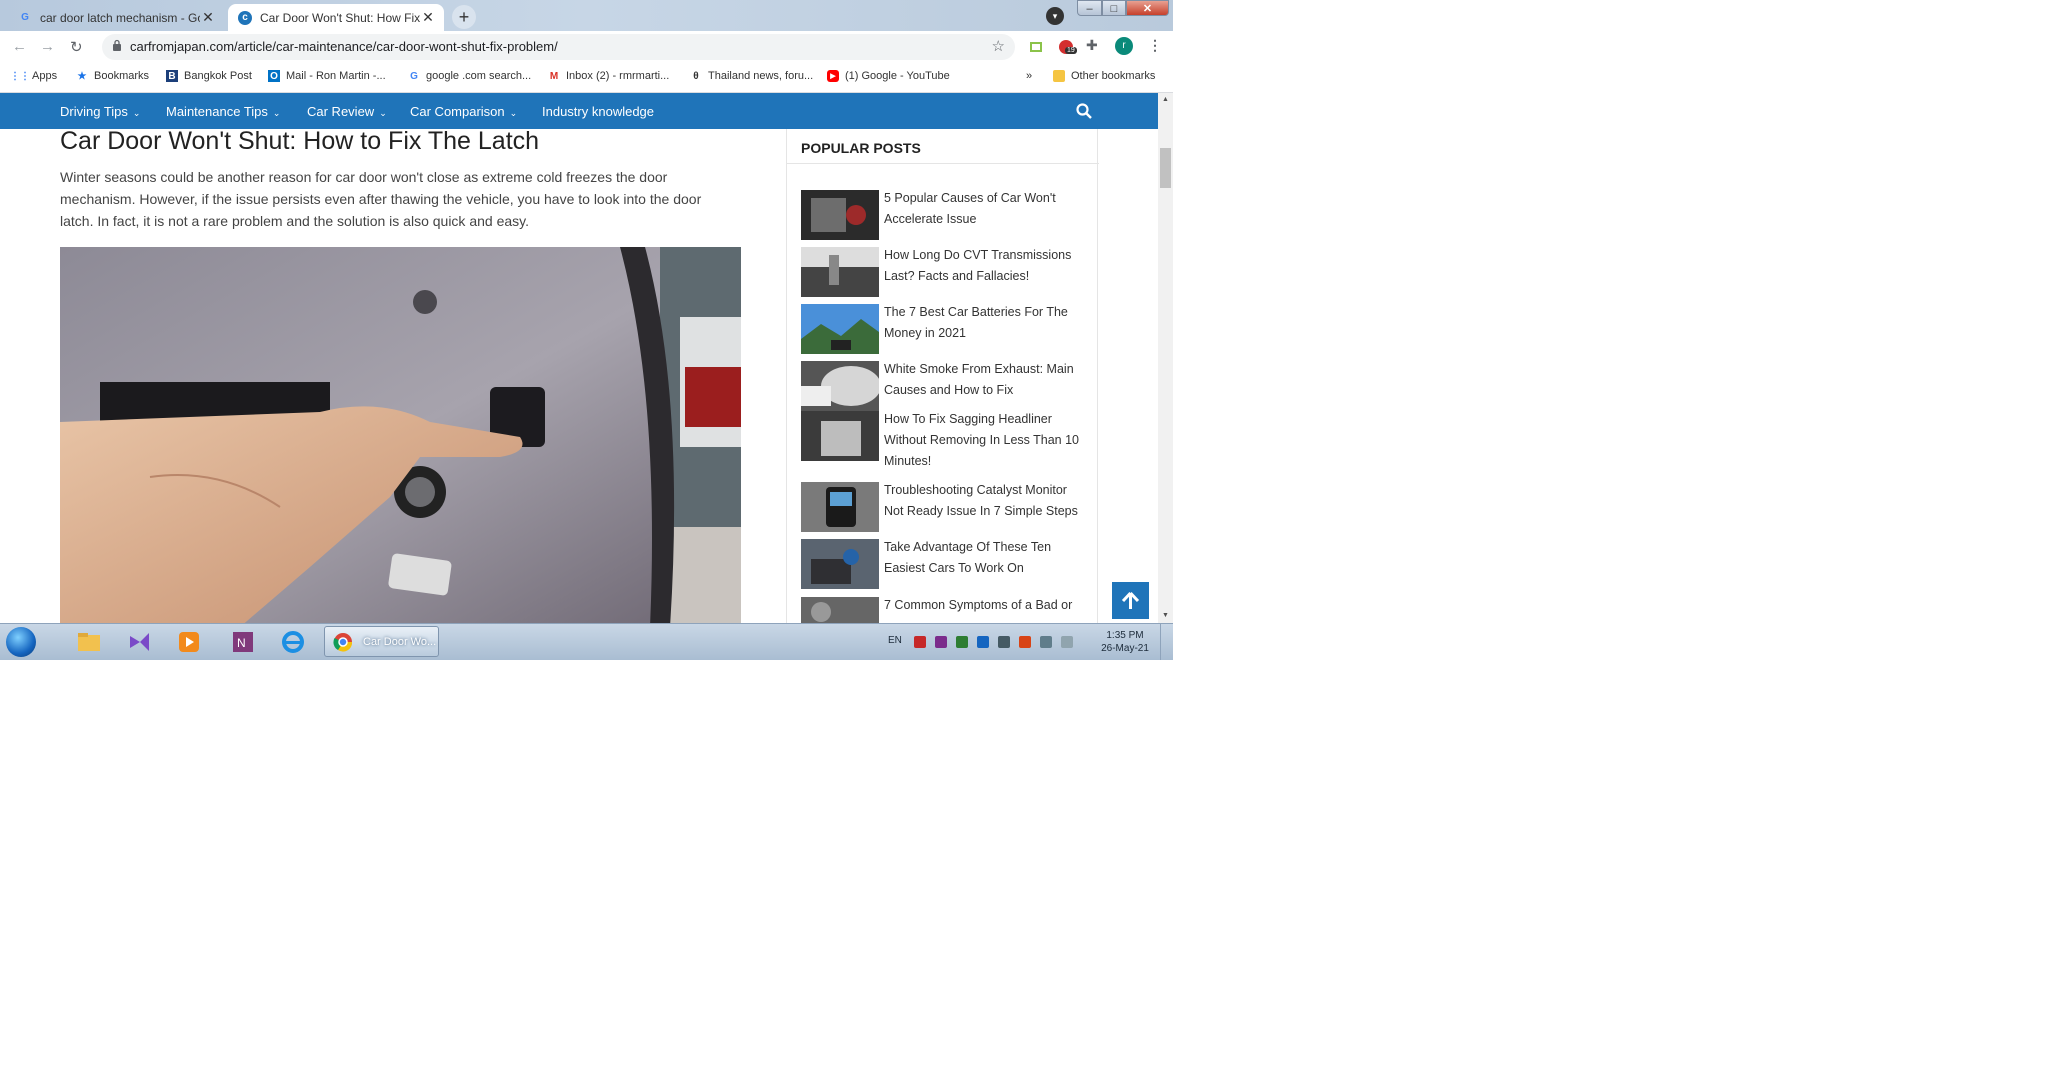 Image resolution: width=2048 pixels, height=1071 pixels. I want to click on nav-maintenance-tips: Maintenance Tips ⌄, so click(223, 111).